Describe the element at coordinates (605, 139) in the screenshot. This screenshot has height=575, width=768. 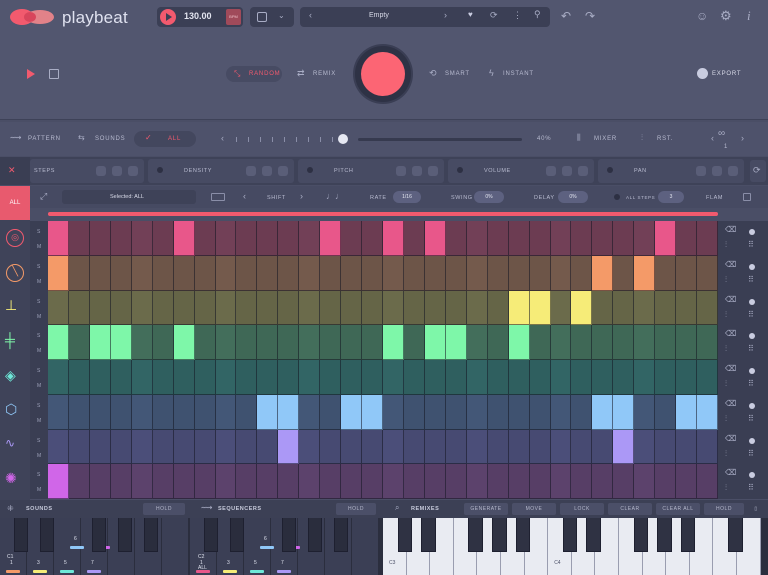
I see `mixer-button: MIXER` at that location.